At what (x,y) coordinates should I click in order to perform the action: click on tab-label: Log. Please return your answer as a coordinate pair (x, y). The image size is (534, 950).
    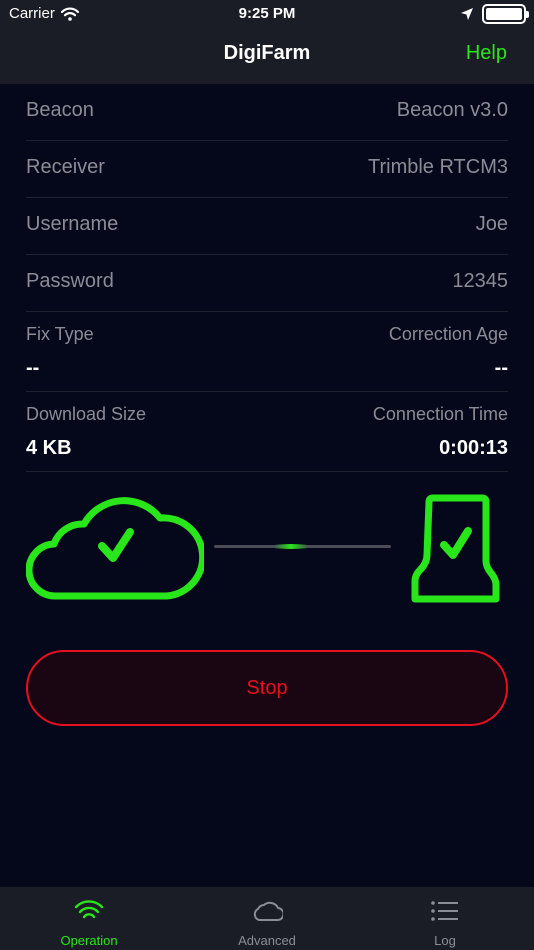
    Looking at the image, I should click on (445, 940).